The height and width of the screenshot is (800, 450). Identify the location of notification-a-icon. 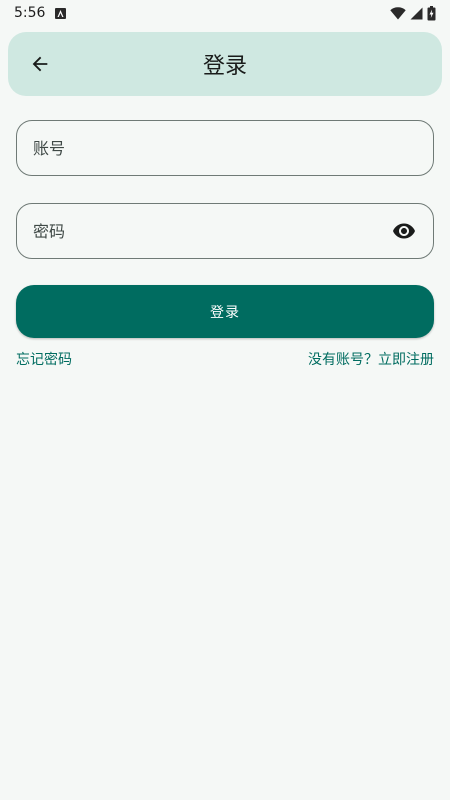
(61, 13).